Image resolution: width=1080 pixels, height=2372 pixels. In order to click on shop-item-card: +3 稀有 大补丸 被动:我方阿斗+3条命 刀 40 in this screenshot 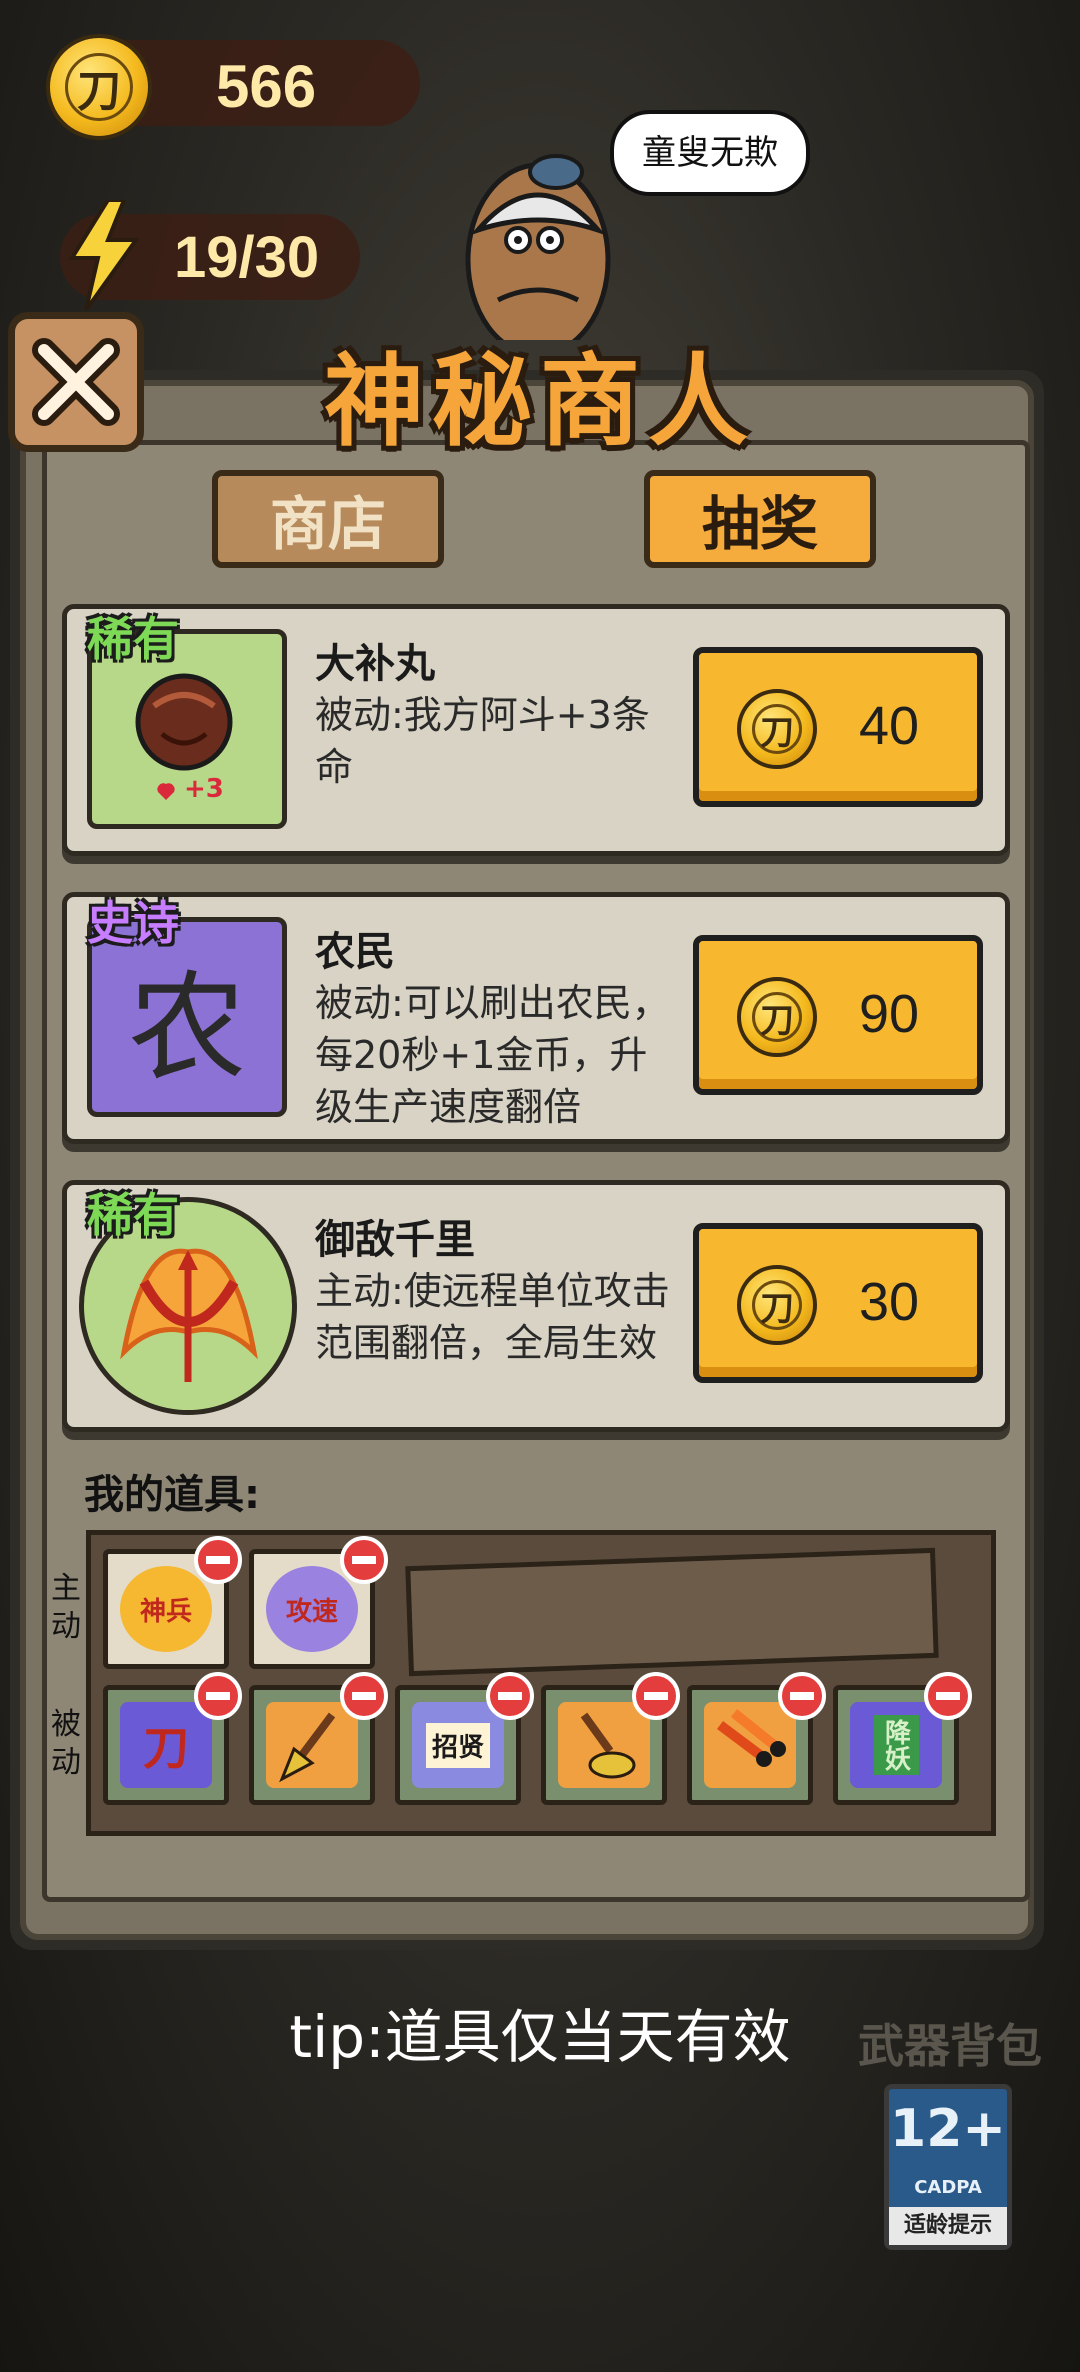, I will do `click(536, 730)`.